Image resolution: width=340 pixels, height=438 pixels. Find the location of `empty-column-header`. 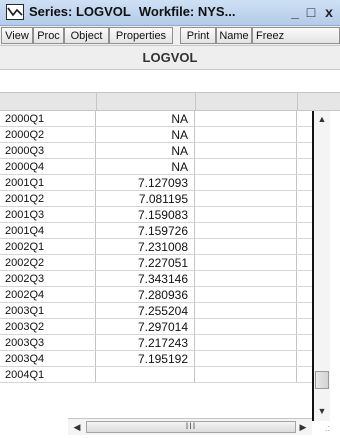

empty-column-header is located at coordinates (246, 101).